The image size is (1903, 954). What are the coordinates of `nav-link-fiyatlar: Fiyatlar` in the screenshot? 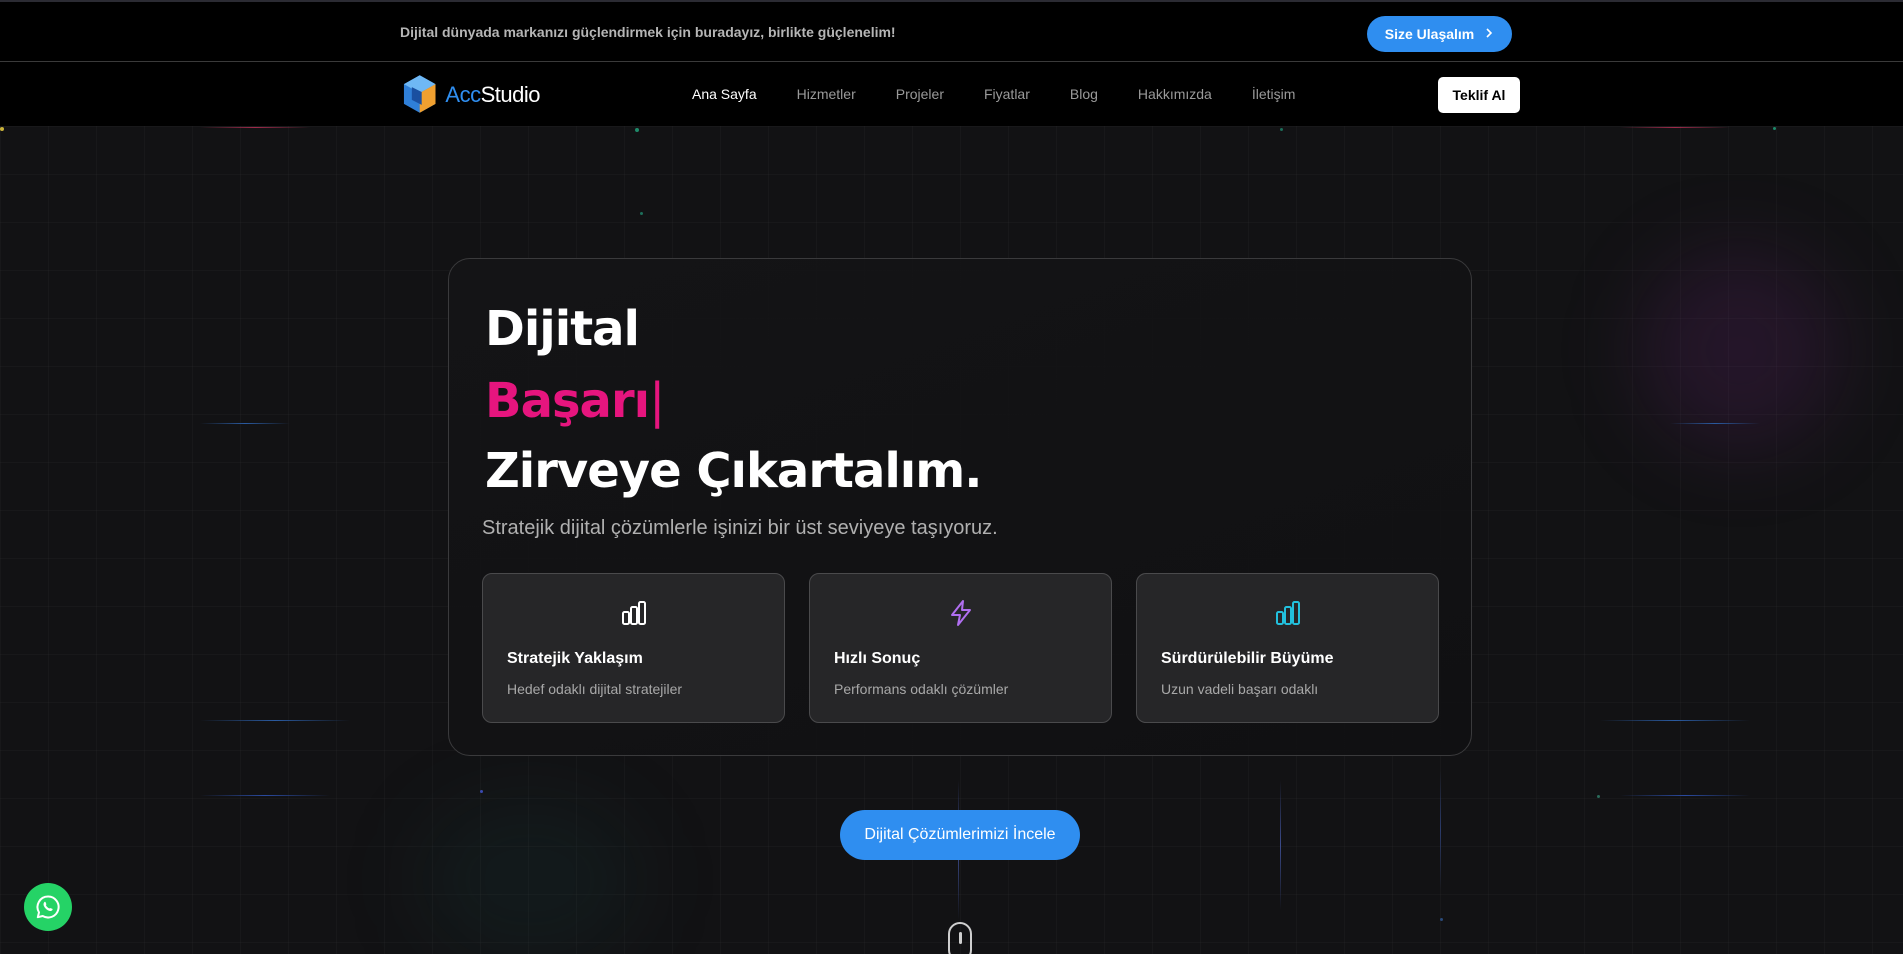 It's located at (1007, 94).